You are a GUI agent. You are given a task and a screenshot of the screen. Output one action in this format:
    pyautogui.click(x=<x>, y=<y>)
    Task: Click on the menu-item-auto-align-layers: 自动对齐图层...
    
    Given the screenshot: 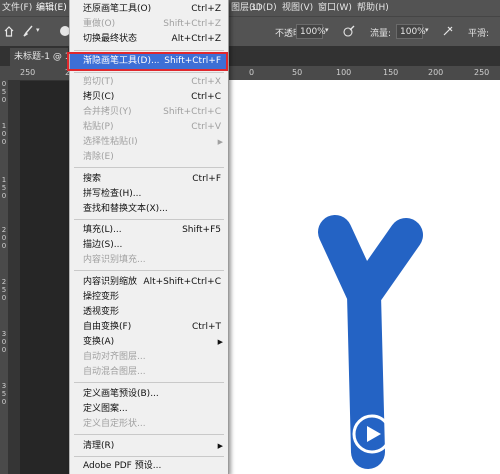 What is the action you would take?
    pyautogui.click(x=149, y=357)
    